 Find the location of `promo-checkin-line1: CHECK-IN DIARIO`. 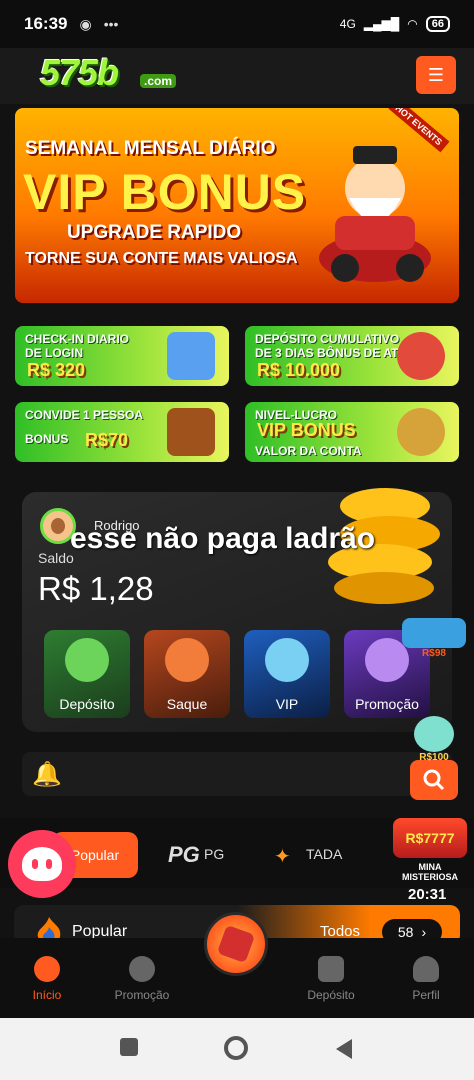

promo-checkin-line1: CHECK-IN DIARIO is located at coordinates (77, 339).